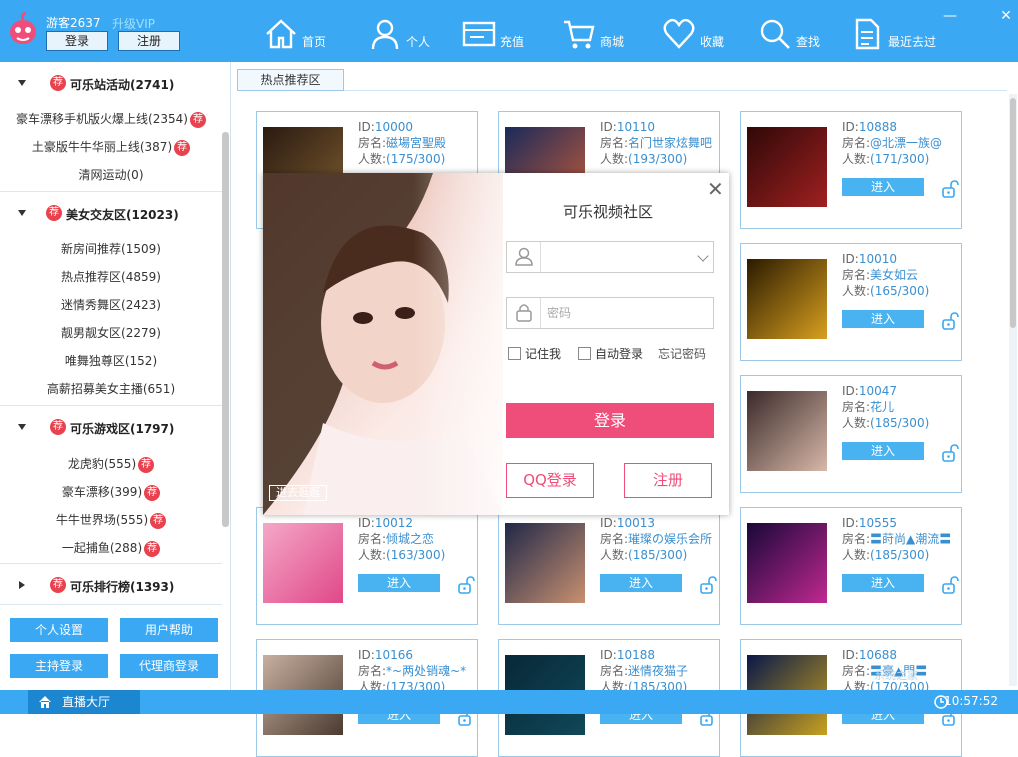  Describe the element at coordinates (111, 119) in the screenshot. I see `sidebar-item: 豪车漂移手机版火爆上线(2354) 荐` at that location.